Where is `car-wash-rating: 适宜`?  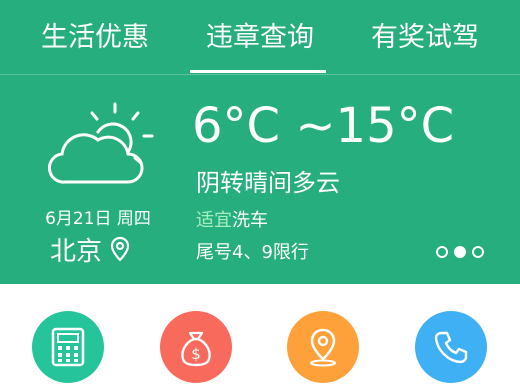
car-wash-rating: 适宜 is located at coordinates (214, 220).